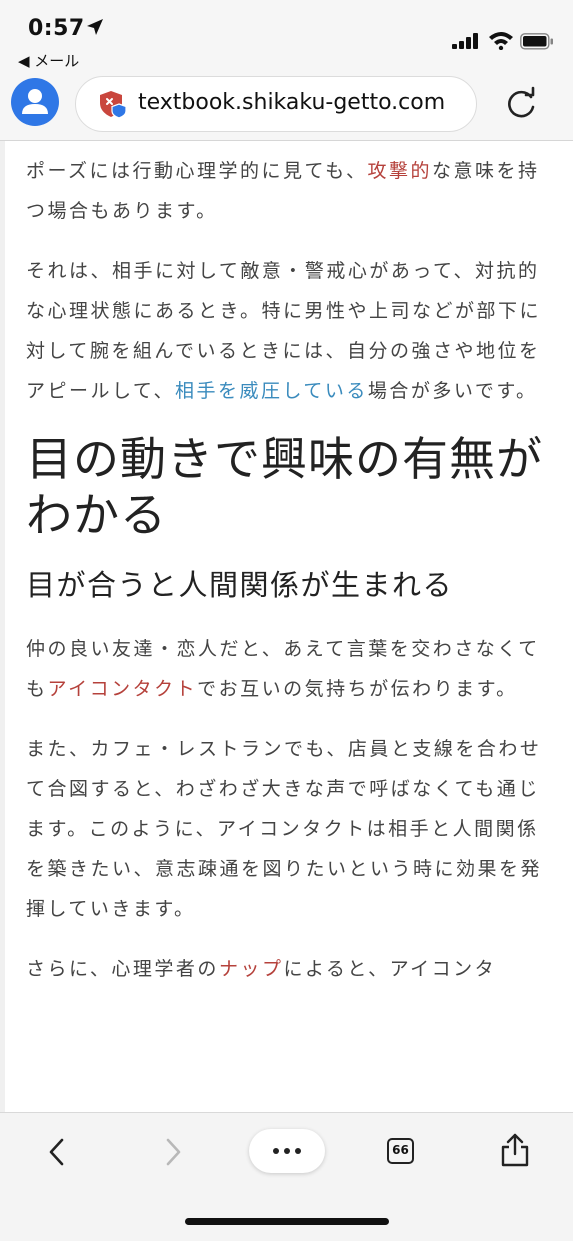 Image resolution: width=573 pixels, height=1241 pixels. Describe the element at coordinates (291, 102) in the screenshot. I see `url-text: textbook.shikaku-getto.com` at that location.